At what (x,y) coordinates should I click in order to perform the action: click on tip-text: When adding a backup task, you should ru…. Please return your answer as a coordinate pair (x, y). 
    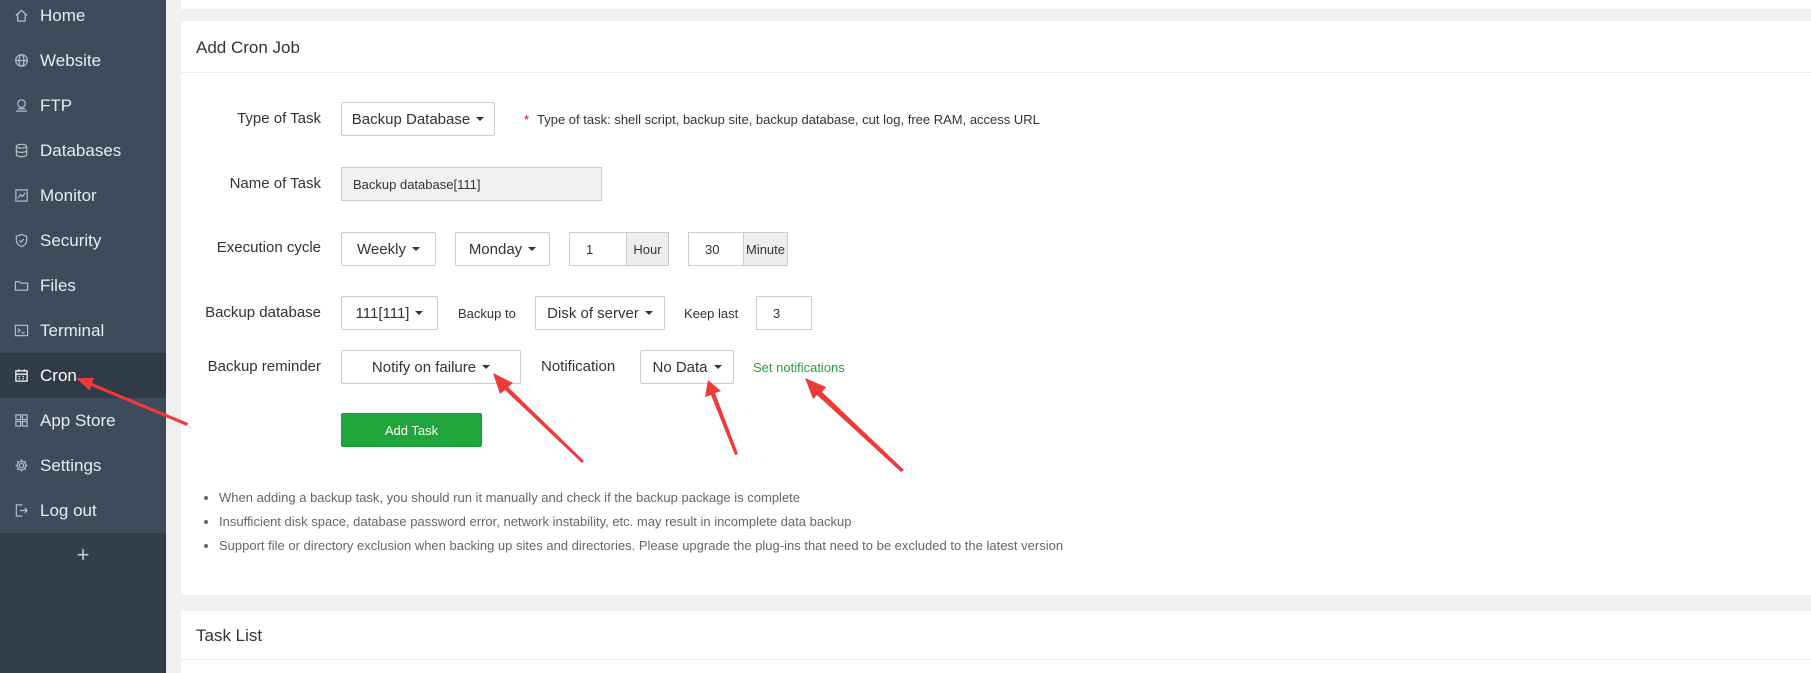
    Looking at the image, I should click on (510, 497).